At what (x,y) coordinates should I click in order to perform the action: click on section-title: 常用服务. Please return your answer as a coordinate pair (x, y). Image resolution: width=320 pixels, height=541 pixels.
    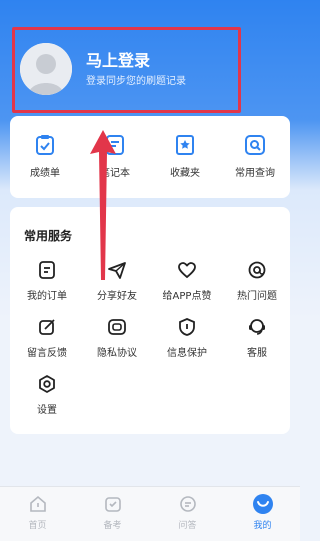
    Looking at the image, I should click on (48, 236).